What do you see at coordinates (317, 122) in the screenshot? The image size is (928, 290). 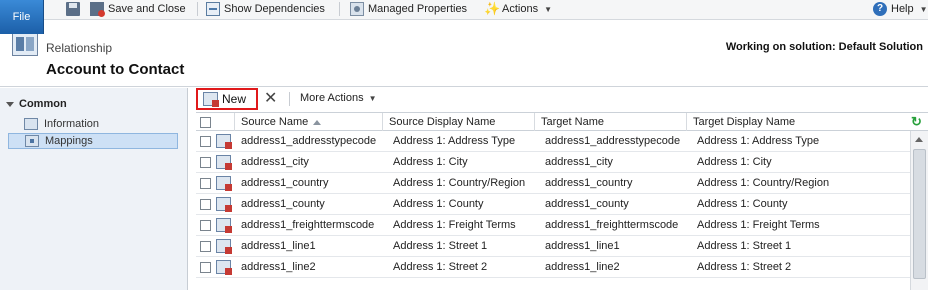 I see `sort-ascending-icon` at bounding box center [317, 122].